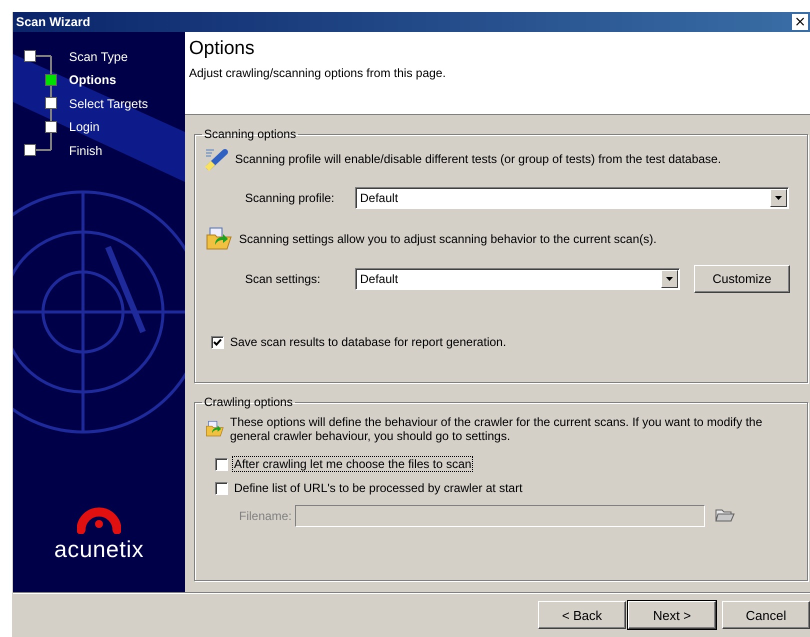 Image resolution: width=810 pixels, height=637 pixels. I want to click on group-title: Scanning options, so click(250, 134).